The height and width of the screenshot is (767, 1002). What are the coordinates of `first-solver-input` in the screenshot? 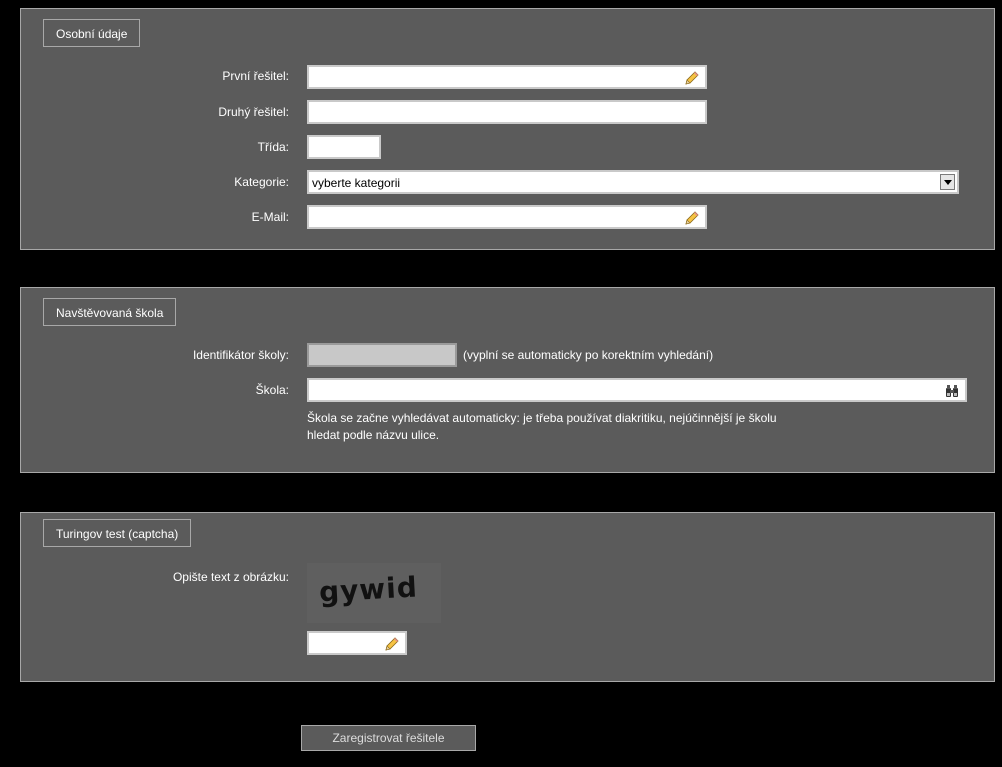 It's located at (507, 77).